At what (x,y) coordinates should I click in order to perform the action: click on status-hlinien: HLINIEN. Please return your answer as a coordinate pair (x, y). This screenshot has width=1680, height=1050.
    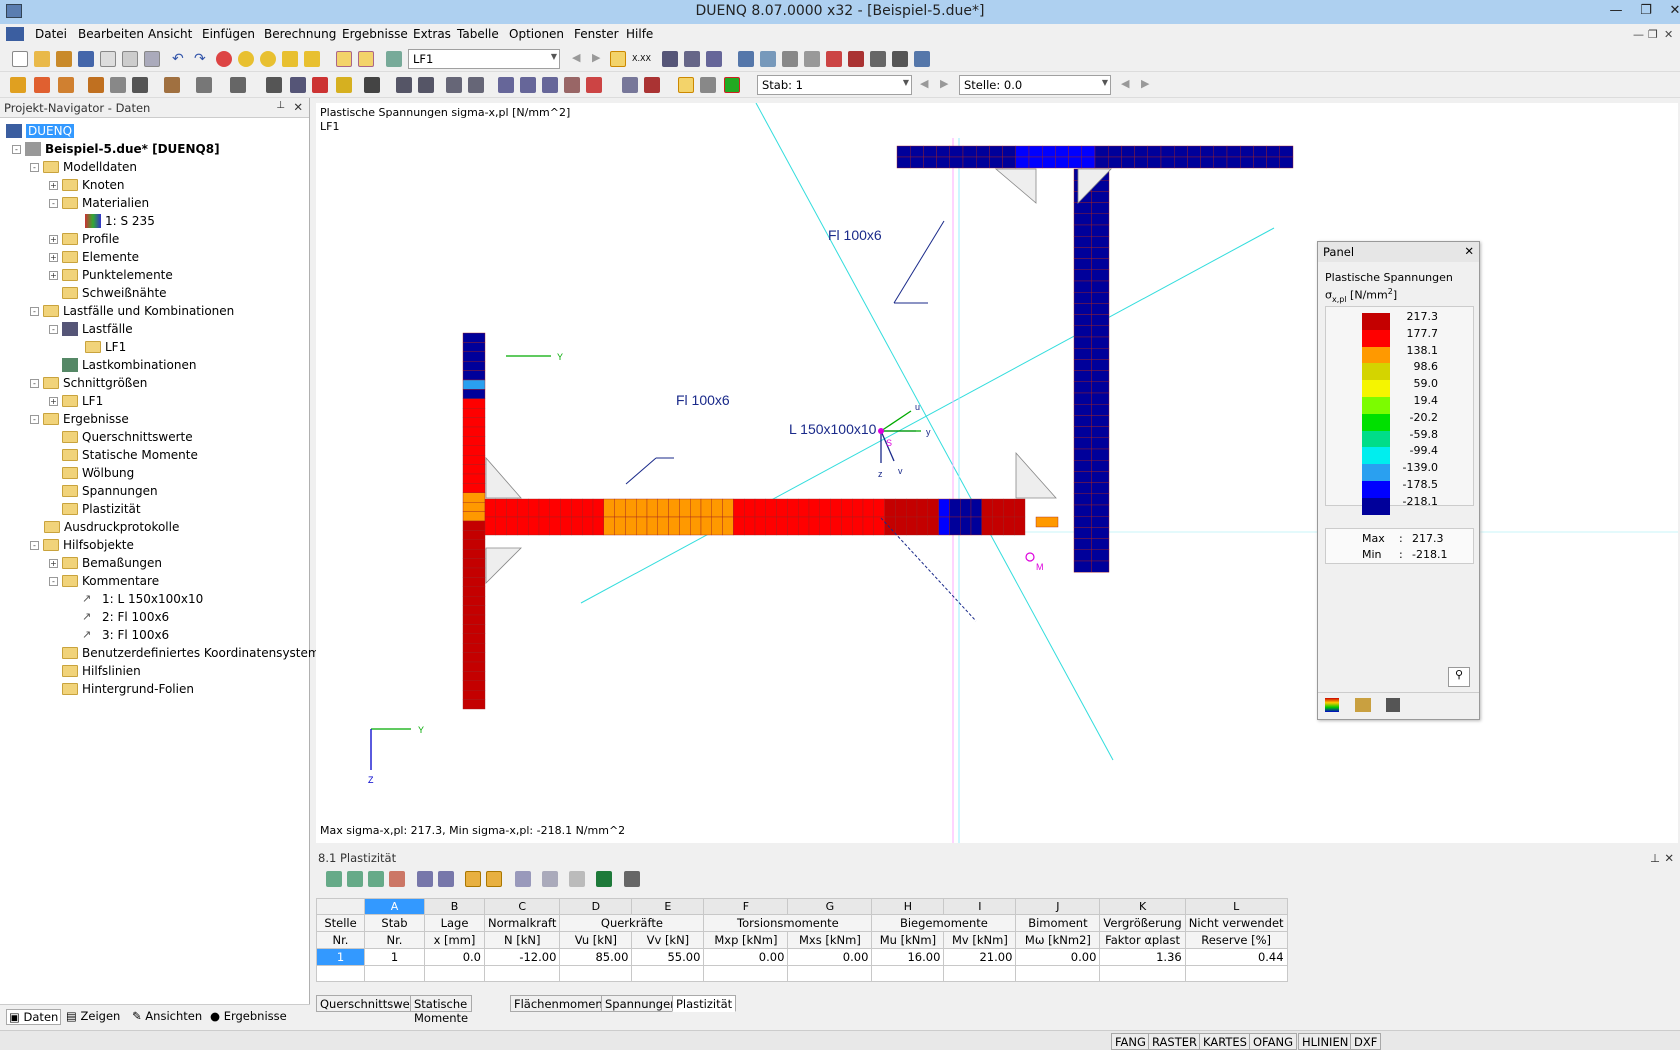
    Looking at the image, I should click on (1325, 1041).